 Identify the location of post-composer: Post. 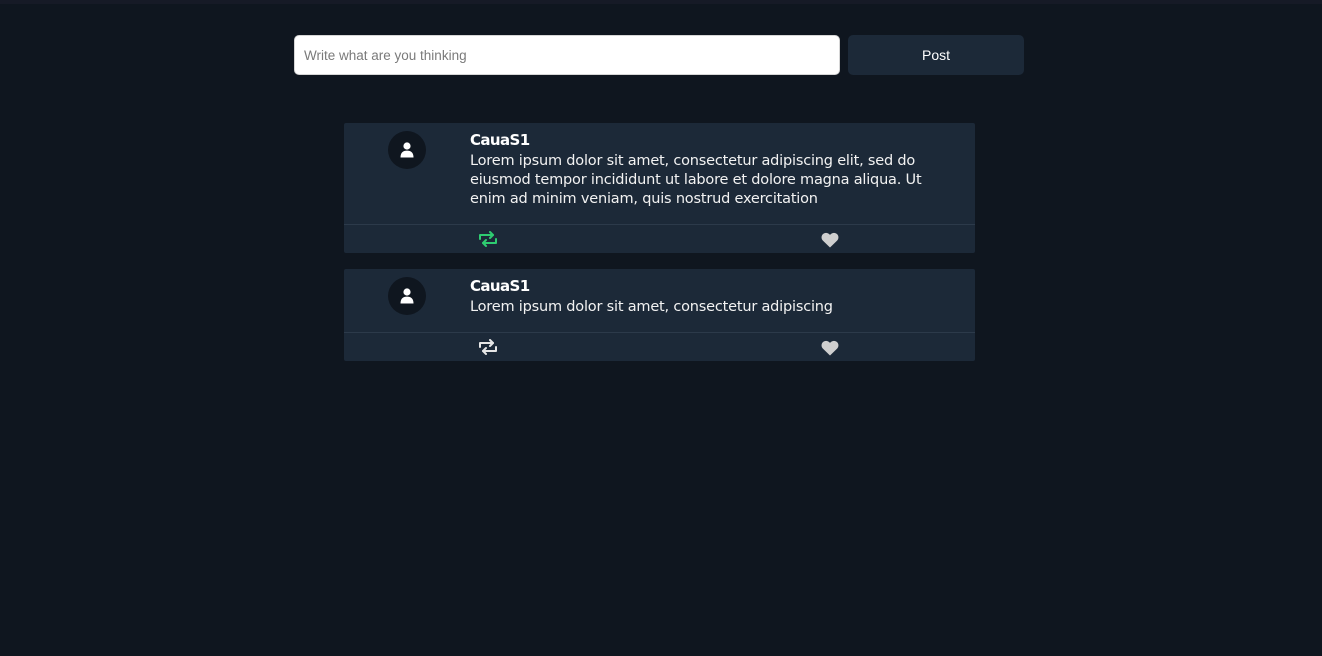
(659, 55).